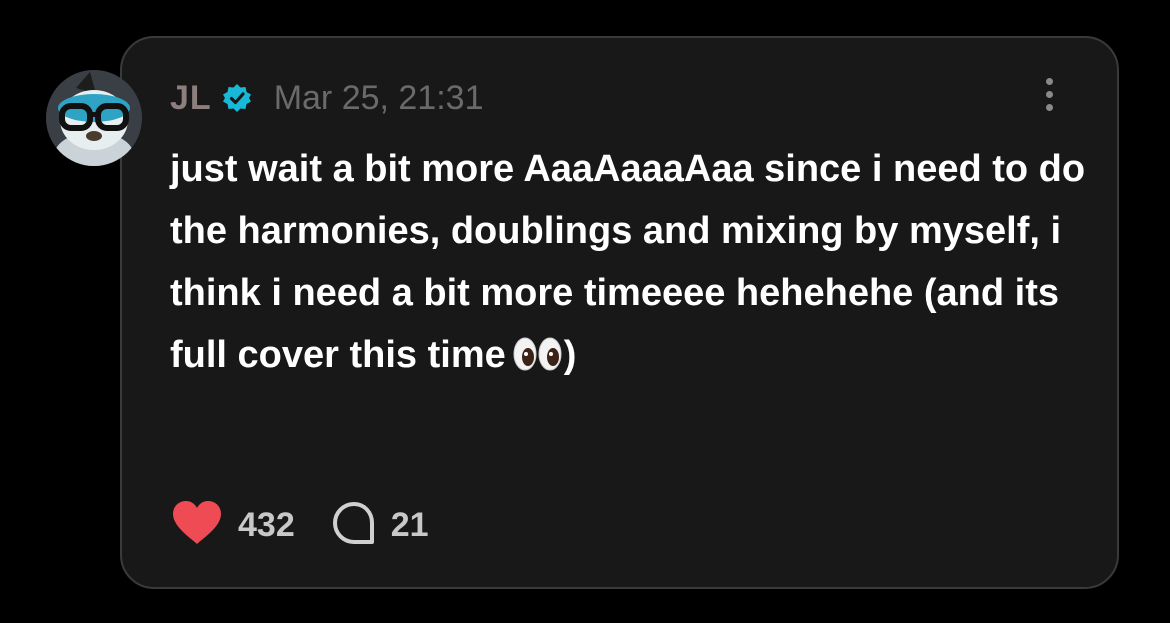  What do you see at coordinates (1049, 94) in the screenshot?
I see `more-vertical-icon` at bounding box center [1049, 94].